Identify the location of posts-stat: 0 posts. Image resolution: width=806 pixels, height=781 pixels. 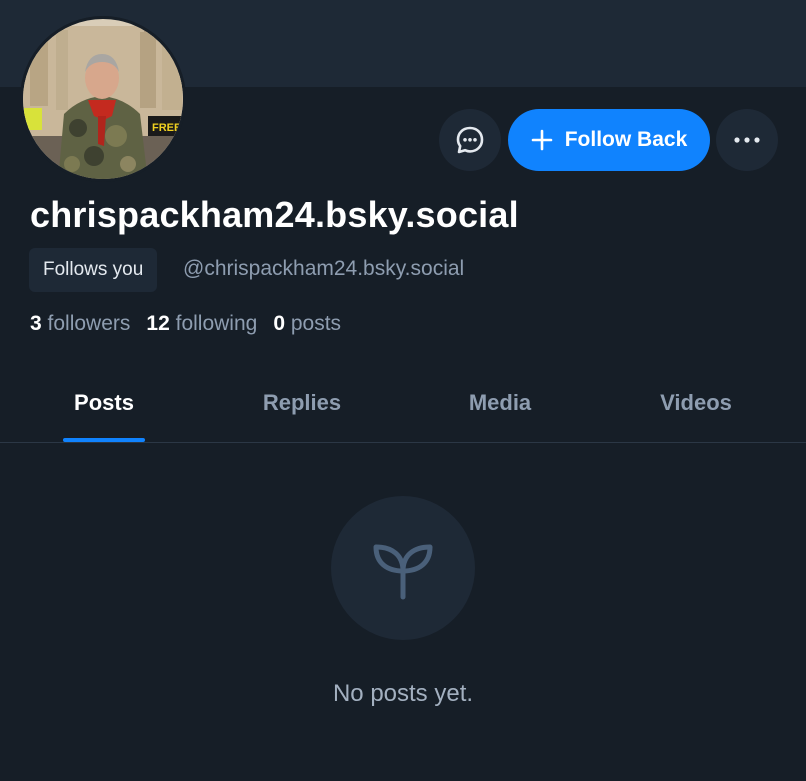
(307, 324).